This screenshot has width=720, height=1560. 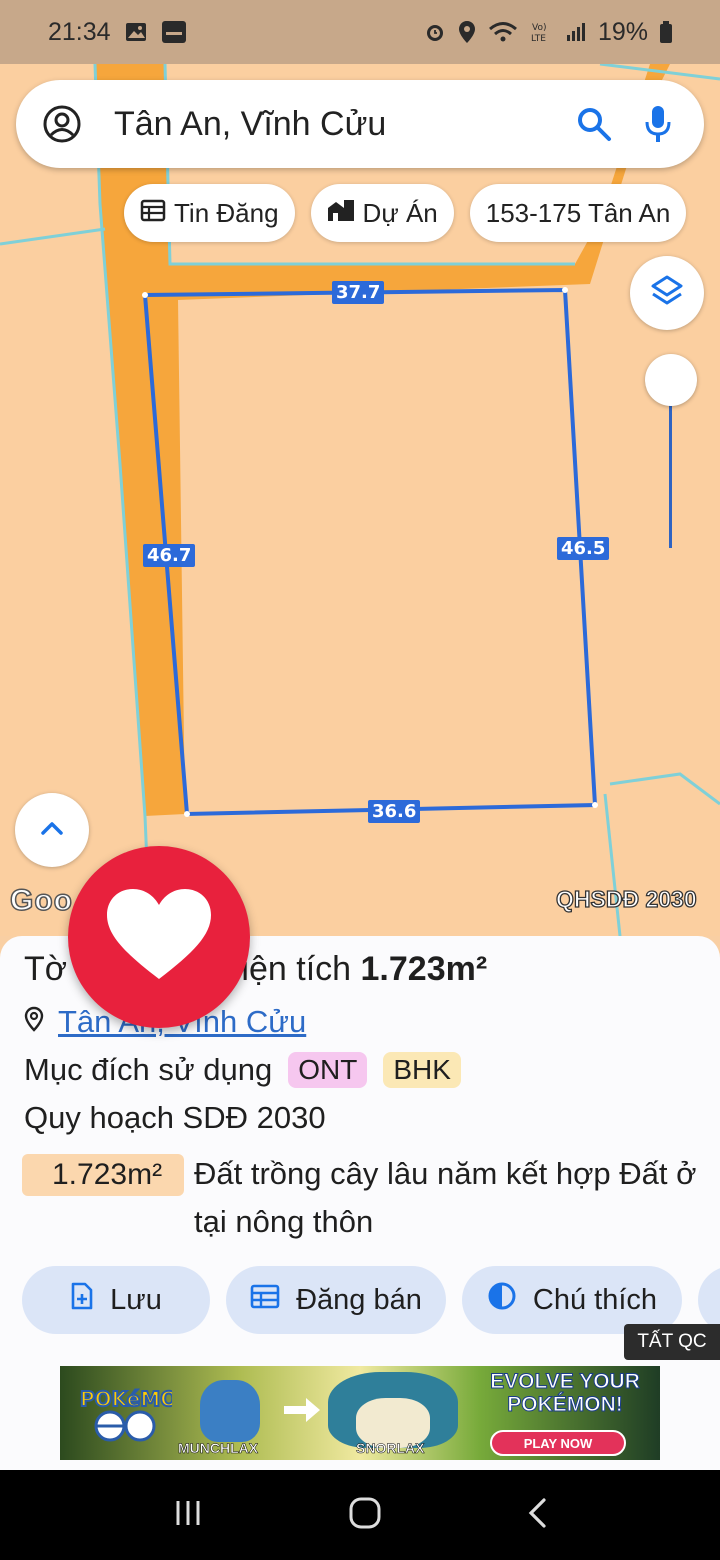 I want to click on pokemon-go-logo: POKéMON, so click(x=135, y=1413).